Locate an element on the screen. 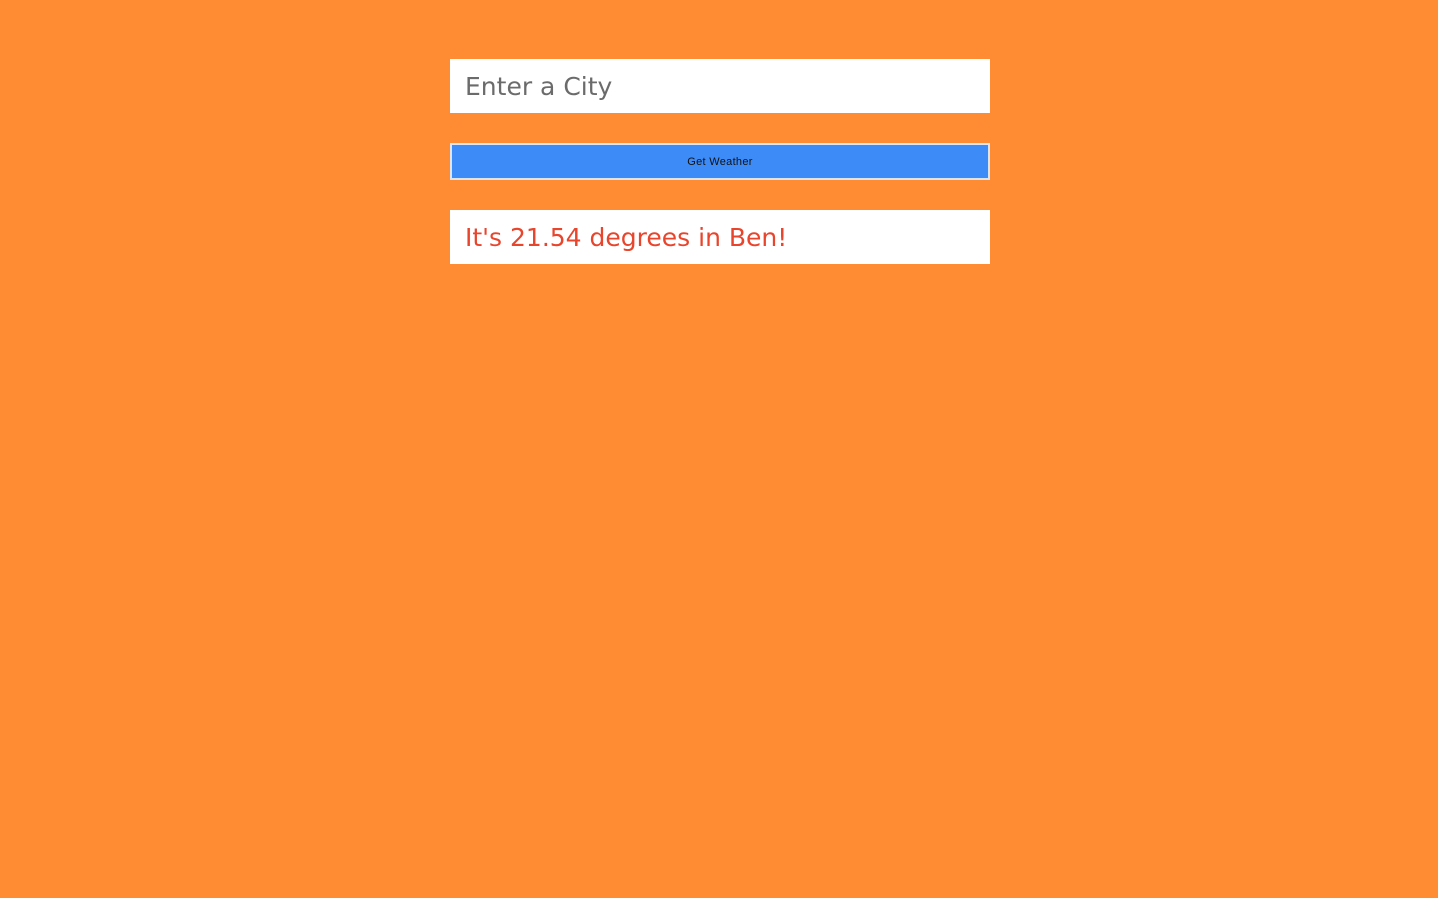 This screenshot has height=898, width=1438. weather-result-text: It's 21.54 degrees in Ben! is located at coordinates (626, 237).